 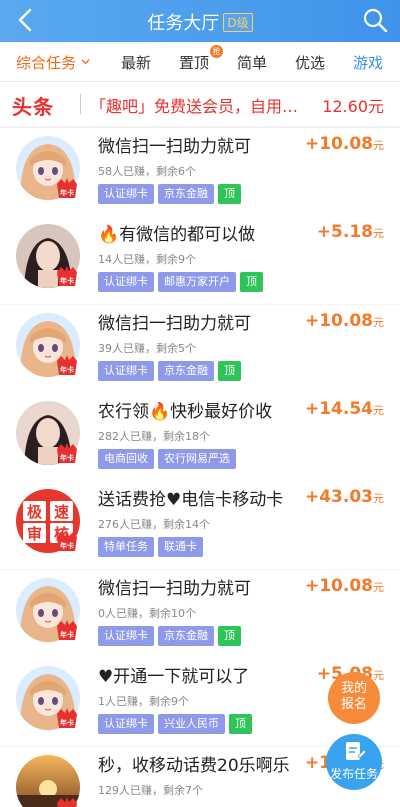 I want to click on task-tag: 联通卡, so click(x=180, y=547).